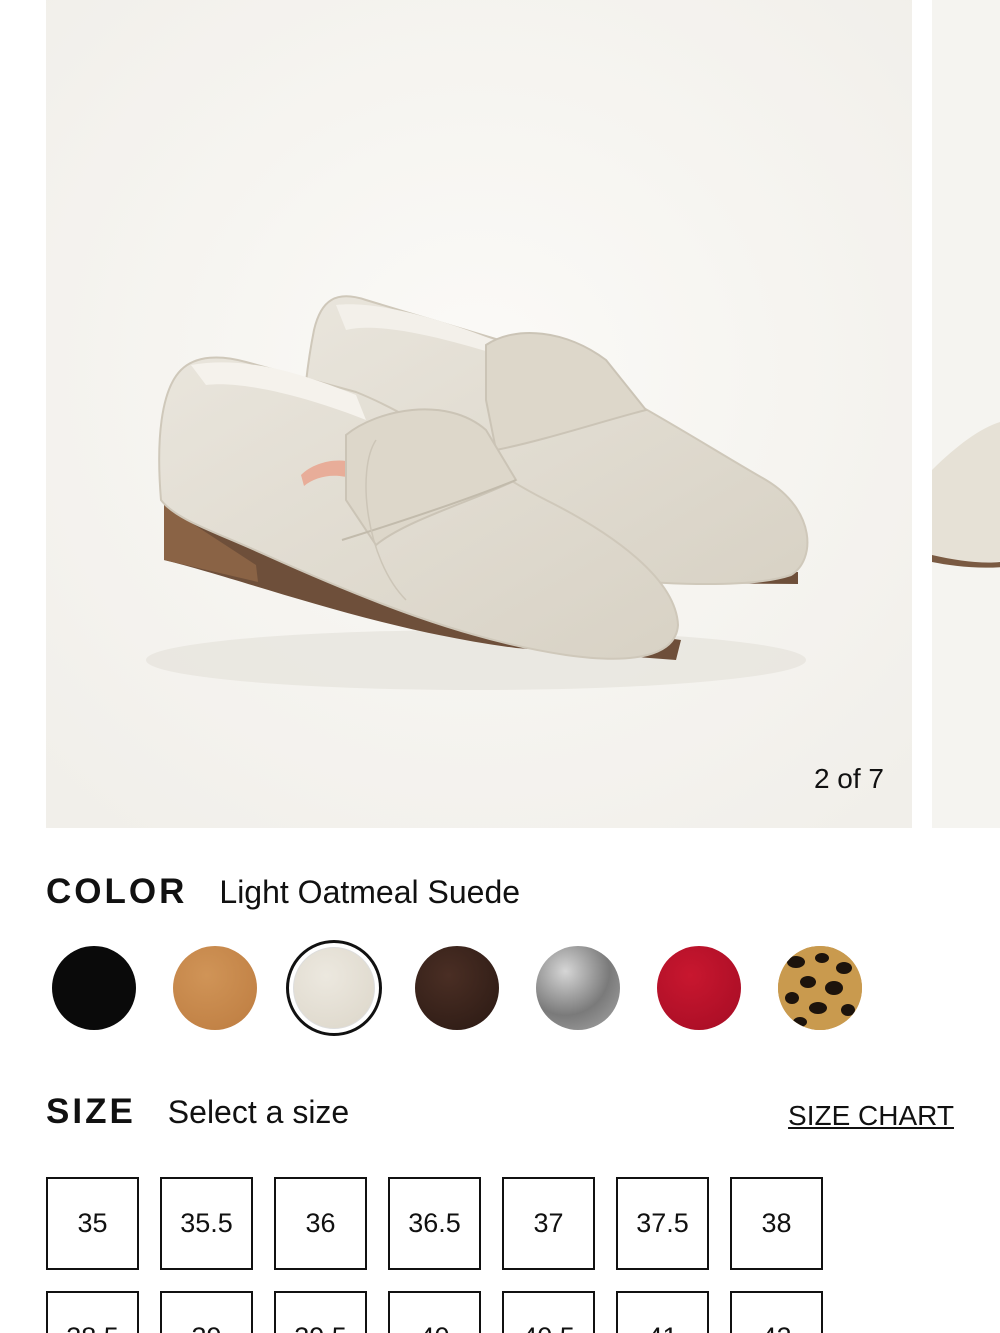  What do you see at coordinates (206, 1223) in the screenshot?
I see `size-option: 35.5` at bounding box center [206, 1223].